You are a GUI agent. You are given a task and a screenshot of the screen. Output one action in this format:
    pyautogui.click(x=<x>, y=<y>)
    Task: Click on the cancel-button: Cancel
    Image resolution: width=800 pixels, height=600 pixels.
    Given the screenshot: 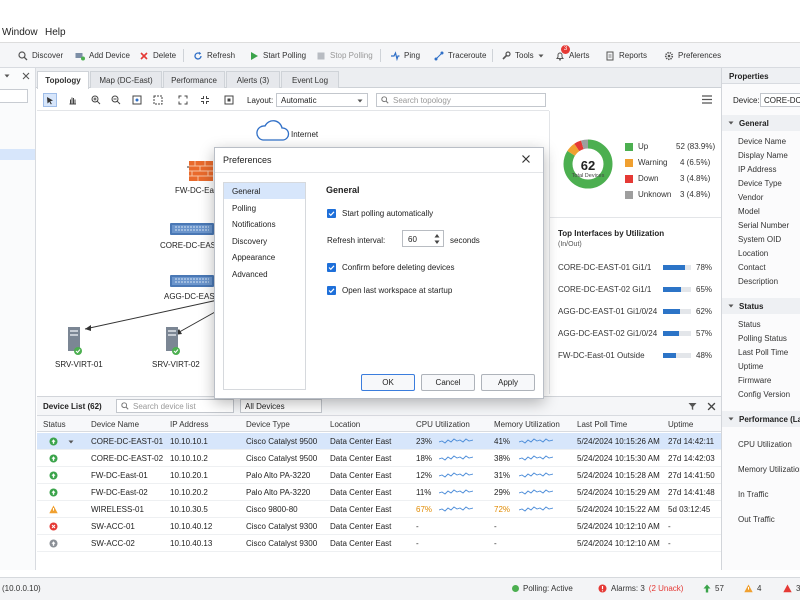 What is the action you would take?
    pyautogui.click(x=448, y=382)
    